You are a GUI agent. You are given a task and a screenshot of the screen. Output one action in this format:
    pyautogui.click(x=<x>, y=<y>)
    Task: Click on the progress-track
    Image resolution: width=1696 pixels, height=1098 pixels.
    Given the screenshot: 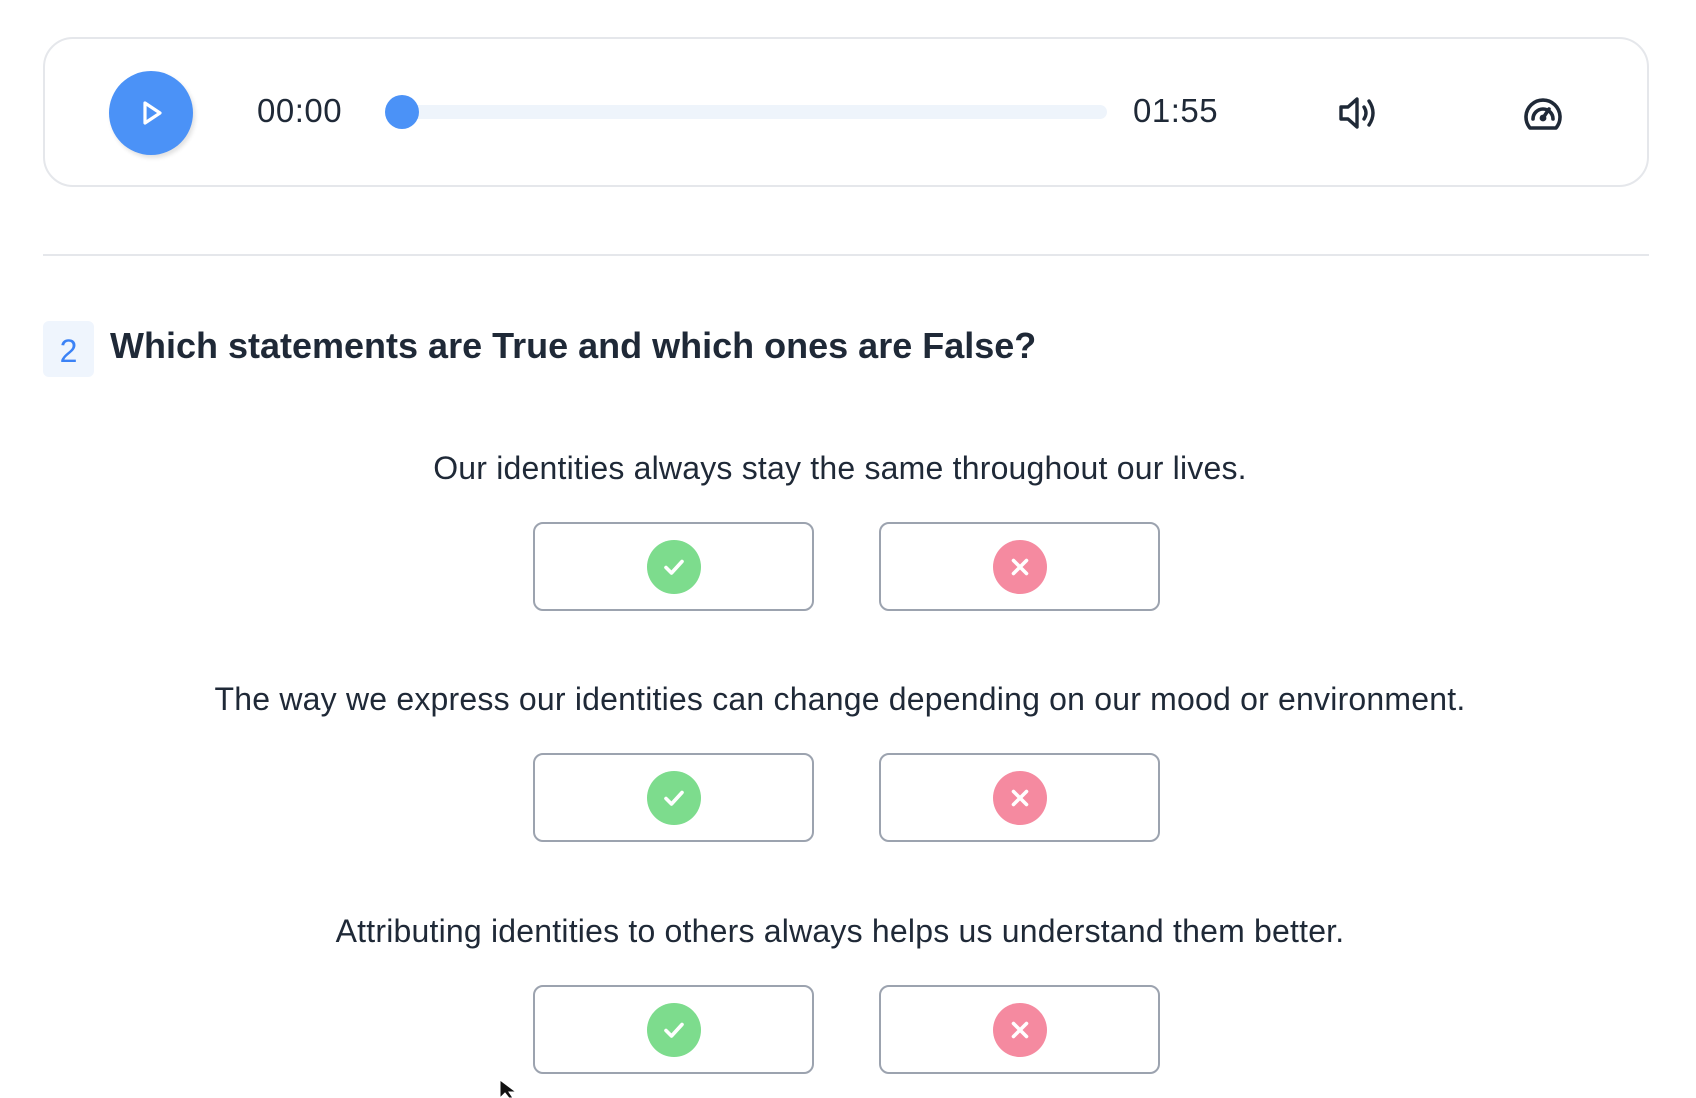 What is the action you would take?
    pyautogui.click(x=746, y=112)
    